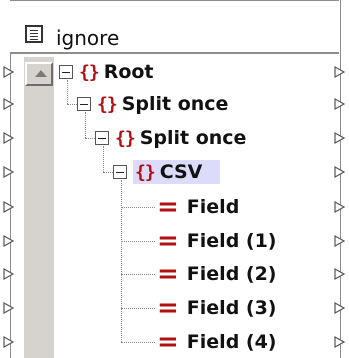  What do you see at coordinates (88, 38) in the screenshot?
I see `component-title: ignore` at bounding box center [88, 38].